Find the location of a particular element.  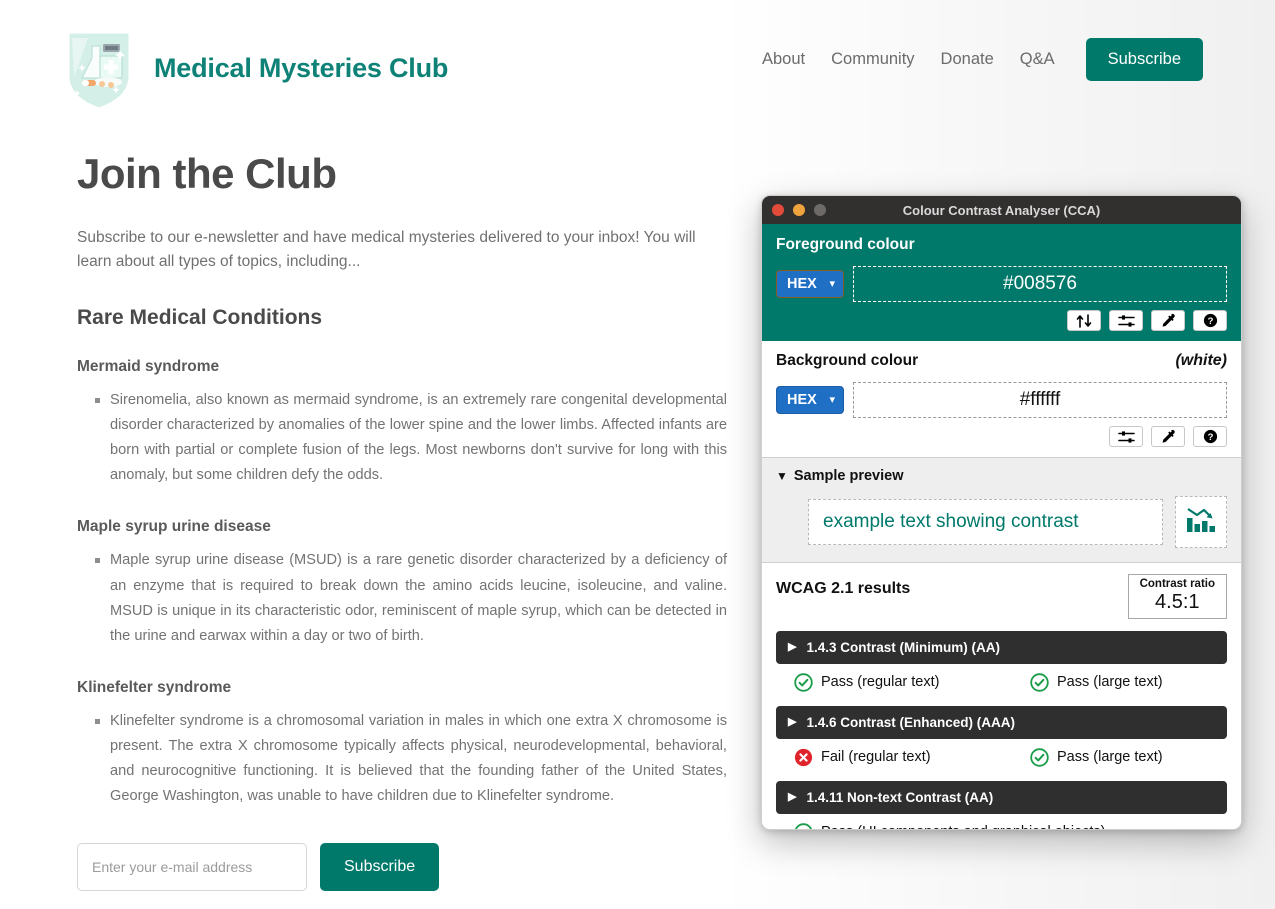

cca-titlebar: Colour Contrast Analyser (CCA) is located at coordinates (1001, 210).